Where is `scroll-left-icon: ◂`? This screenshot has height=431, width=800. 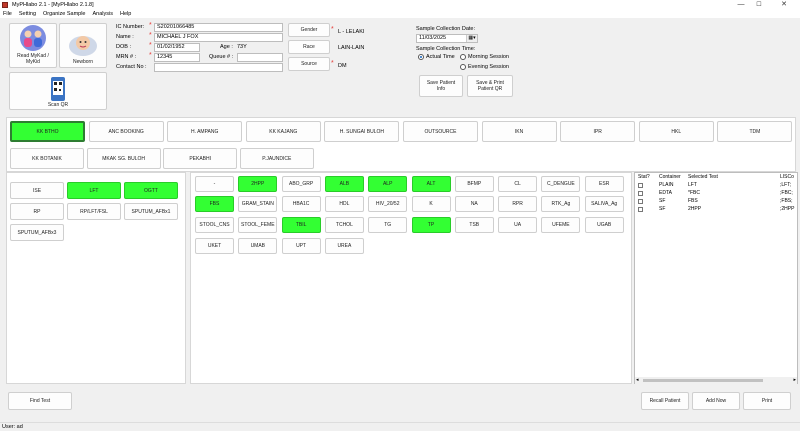
scroll-left-icon: ◂ is located at coordinates (637, 380).